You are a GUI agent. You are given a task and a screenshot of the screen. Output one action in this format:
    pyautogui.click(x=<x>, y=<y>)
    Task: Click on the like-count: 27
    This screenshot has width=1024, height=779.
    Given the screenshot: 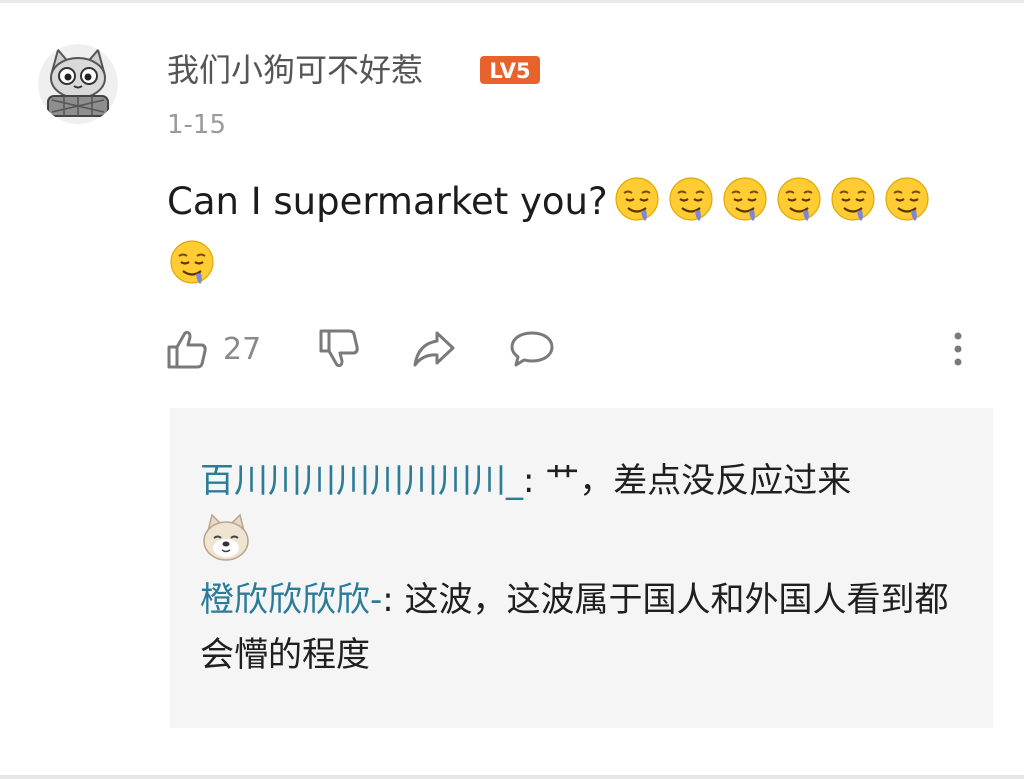 What is the action you would take?
    pyautogui.click(x=242, y=349)
    